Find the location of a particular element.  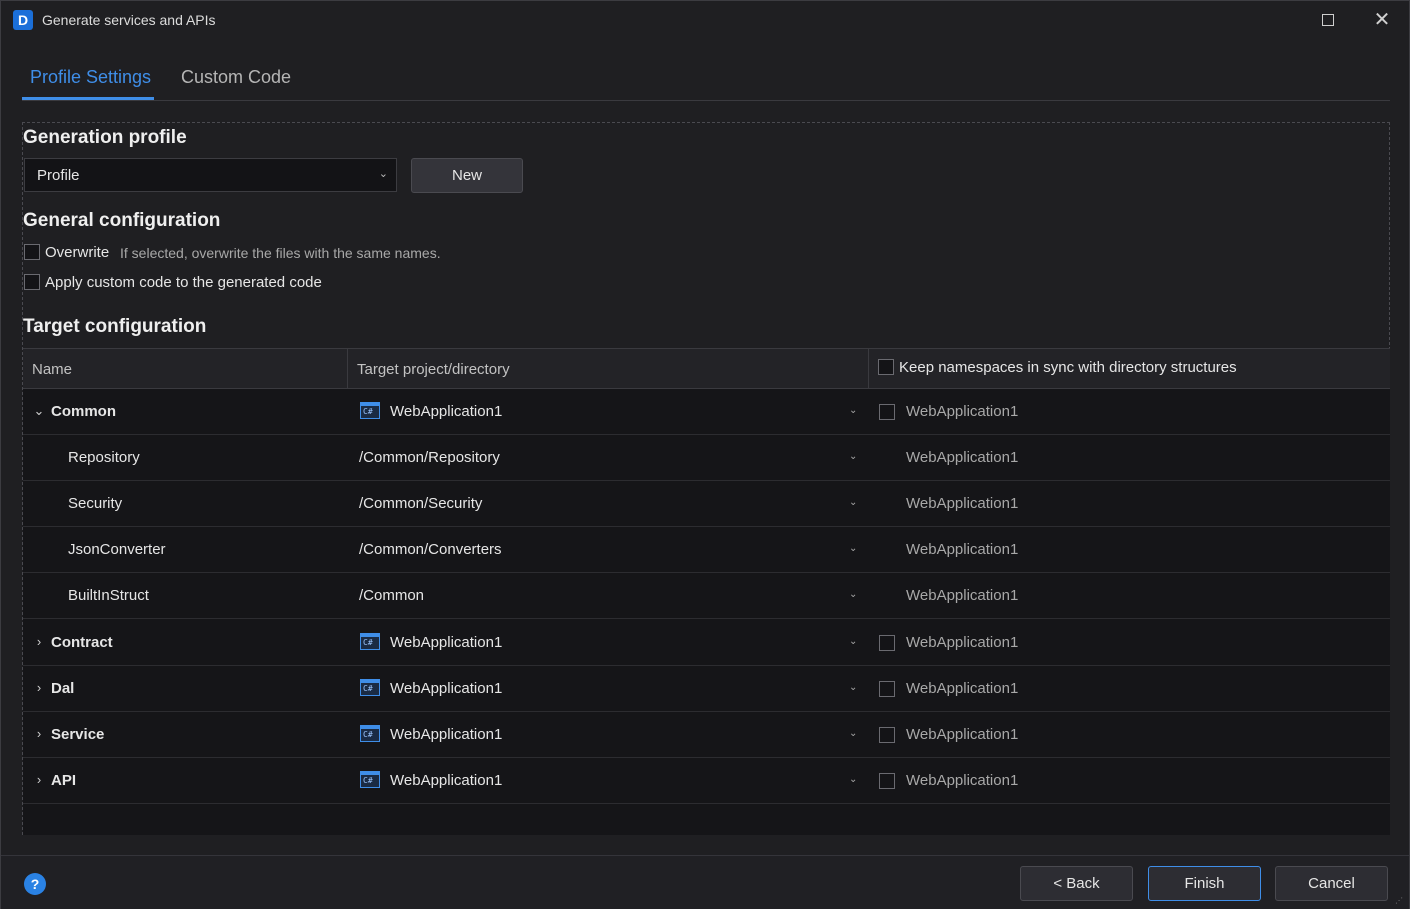

row-name: Service is located at coordinates (78, 734).